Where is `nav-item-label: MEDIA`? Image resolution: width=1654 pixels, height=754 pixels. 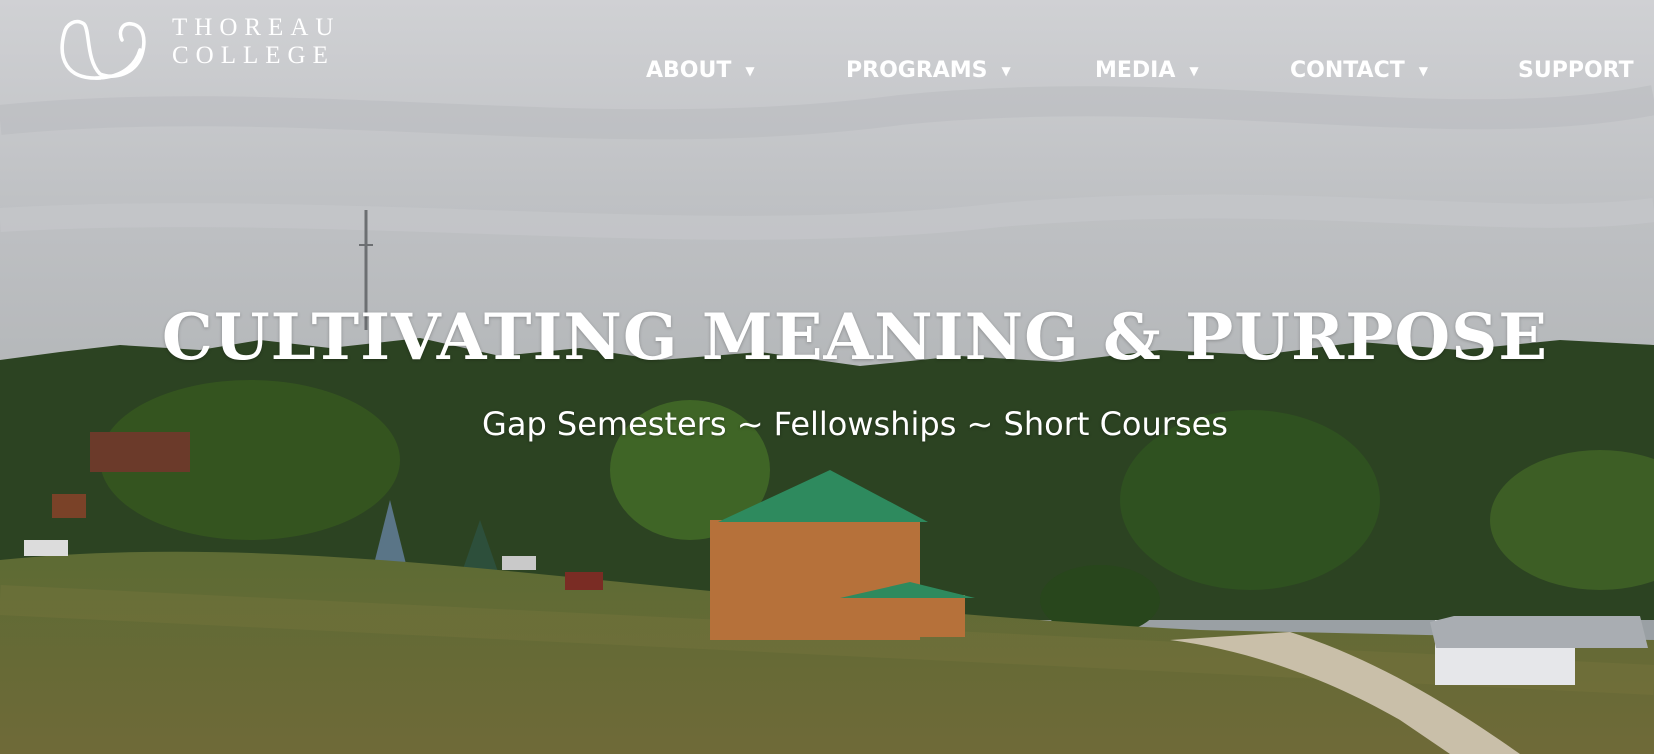
nav-item-label: MEDIA is located at coordinates (1135, 70).